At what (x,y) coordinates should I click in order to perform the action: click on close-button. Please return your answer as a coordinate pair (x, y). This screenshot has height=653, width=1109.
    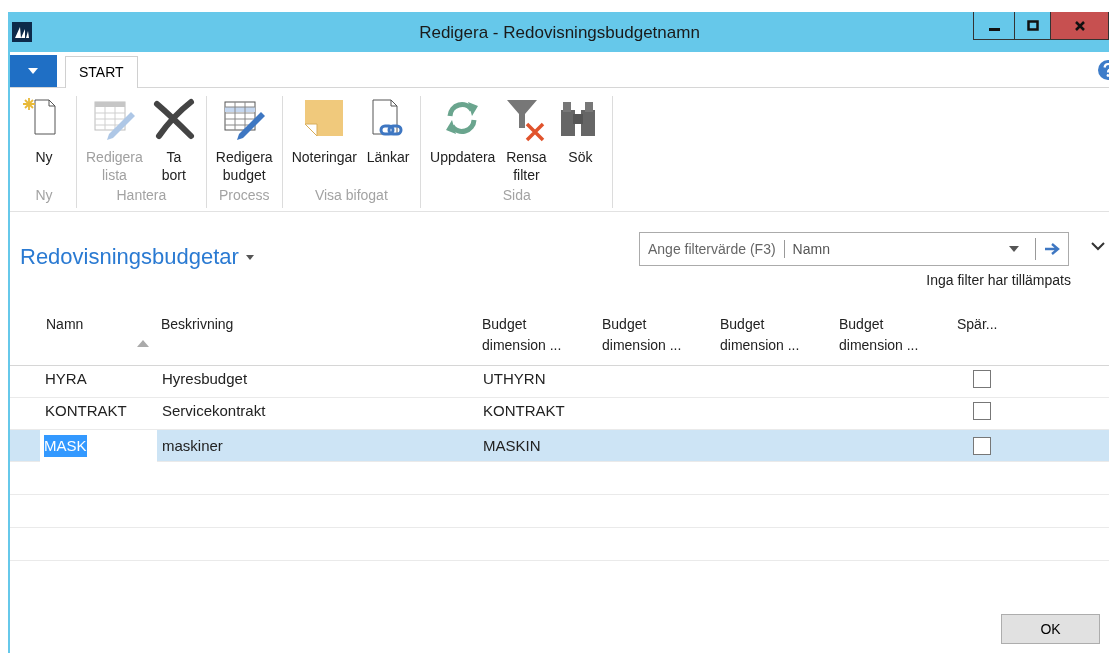
    Looking at the image, I should click on (1080, 26).